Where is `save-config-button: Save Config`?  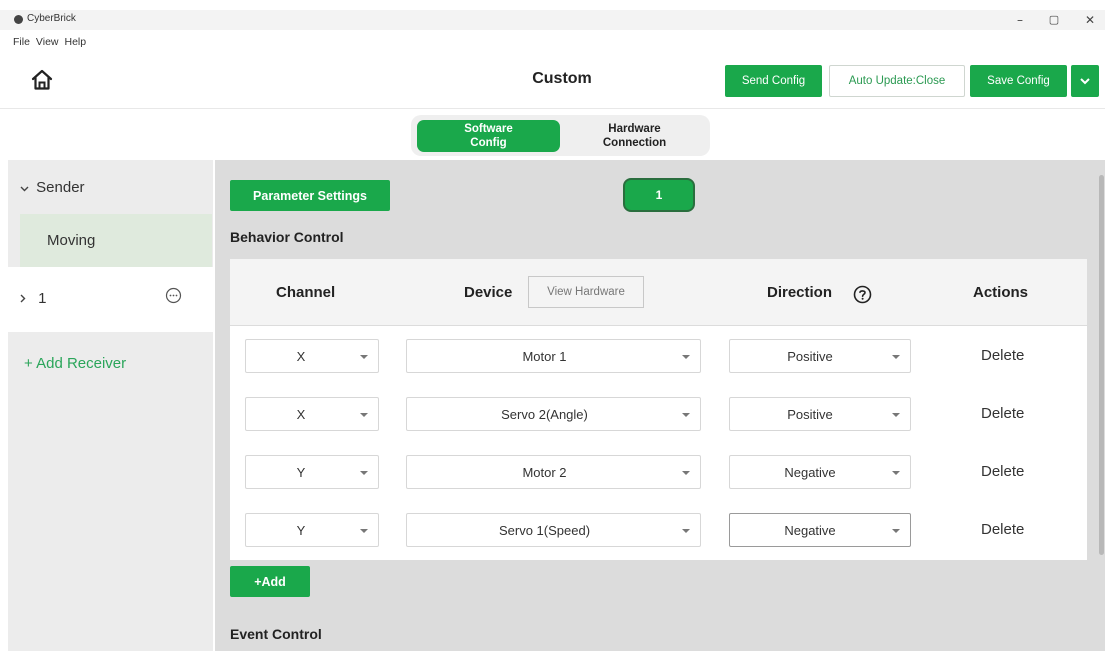 save-config-button: Save Config is located at coordinates (1018, 81).